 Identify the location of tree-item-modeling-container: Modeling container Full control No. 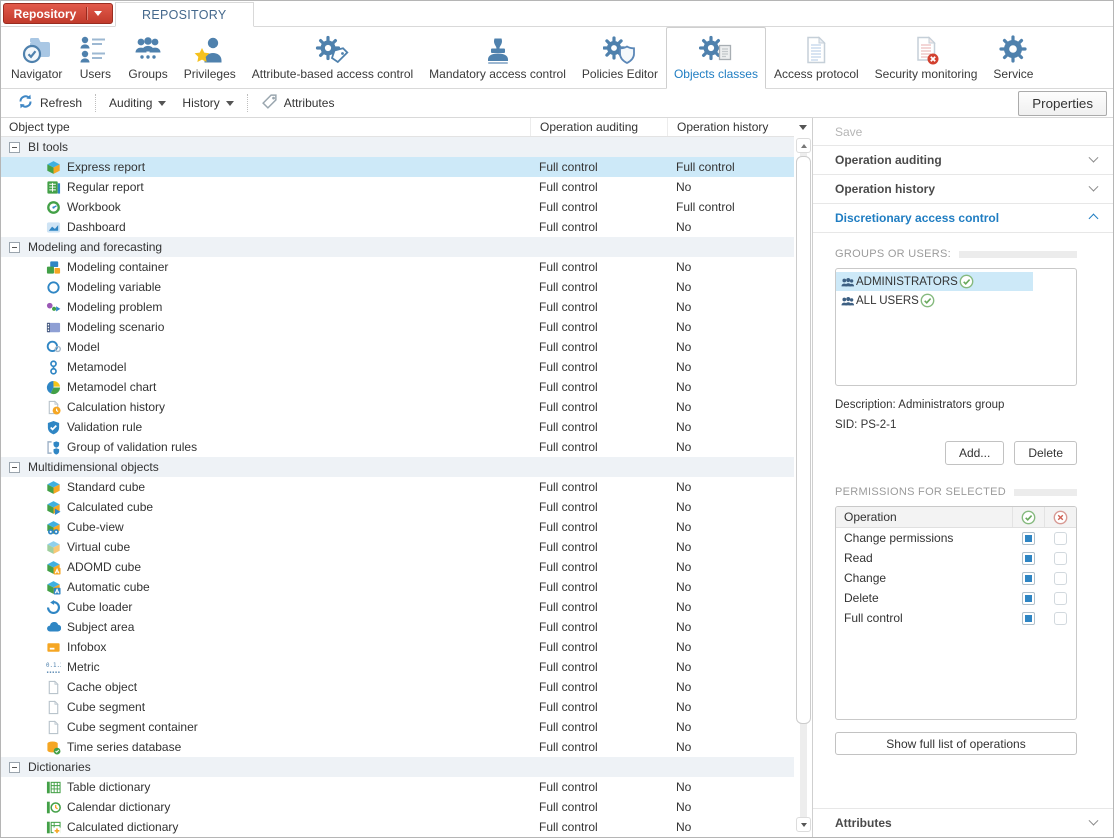
(397, 267).